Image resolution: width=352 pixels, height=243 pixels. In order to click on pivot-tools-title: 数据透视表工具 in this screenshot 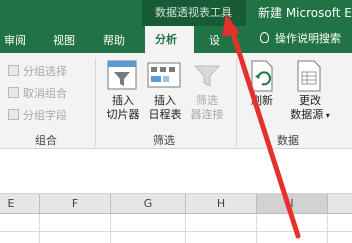, I will do `click(193, 12)`.